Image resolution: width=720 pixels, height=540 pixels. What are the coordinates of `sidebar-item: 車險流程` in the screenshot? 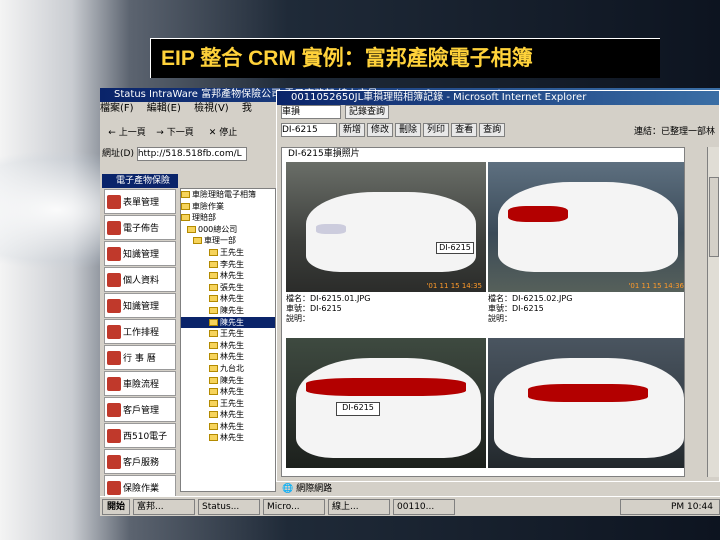 It's located at (140, 383).